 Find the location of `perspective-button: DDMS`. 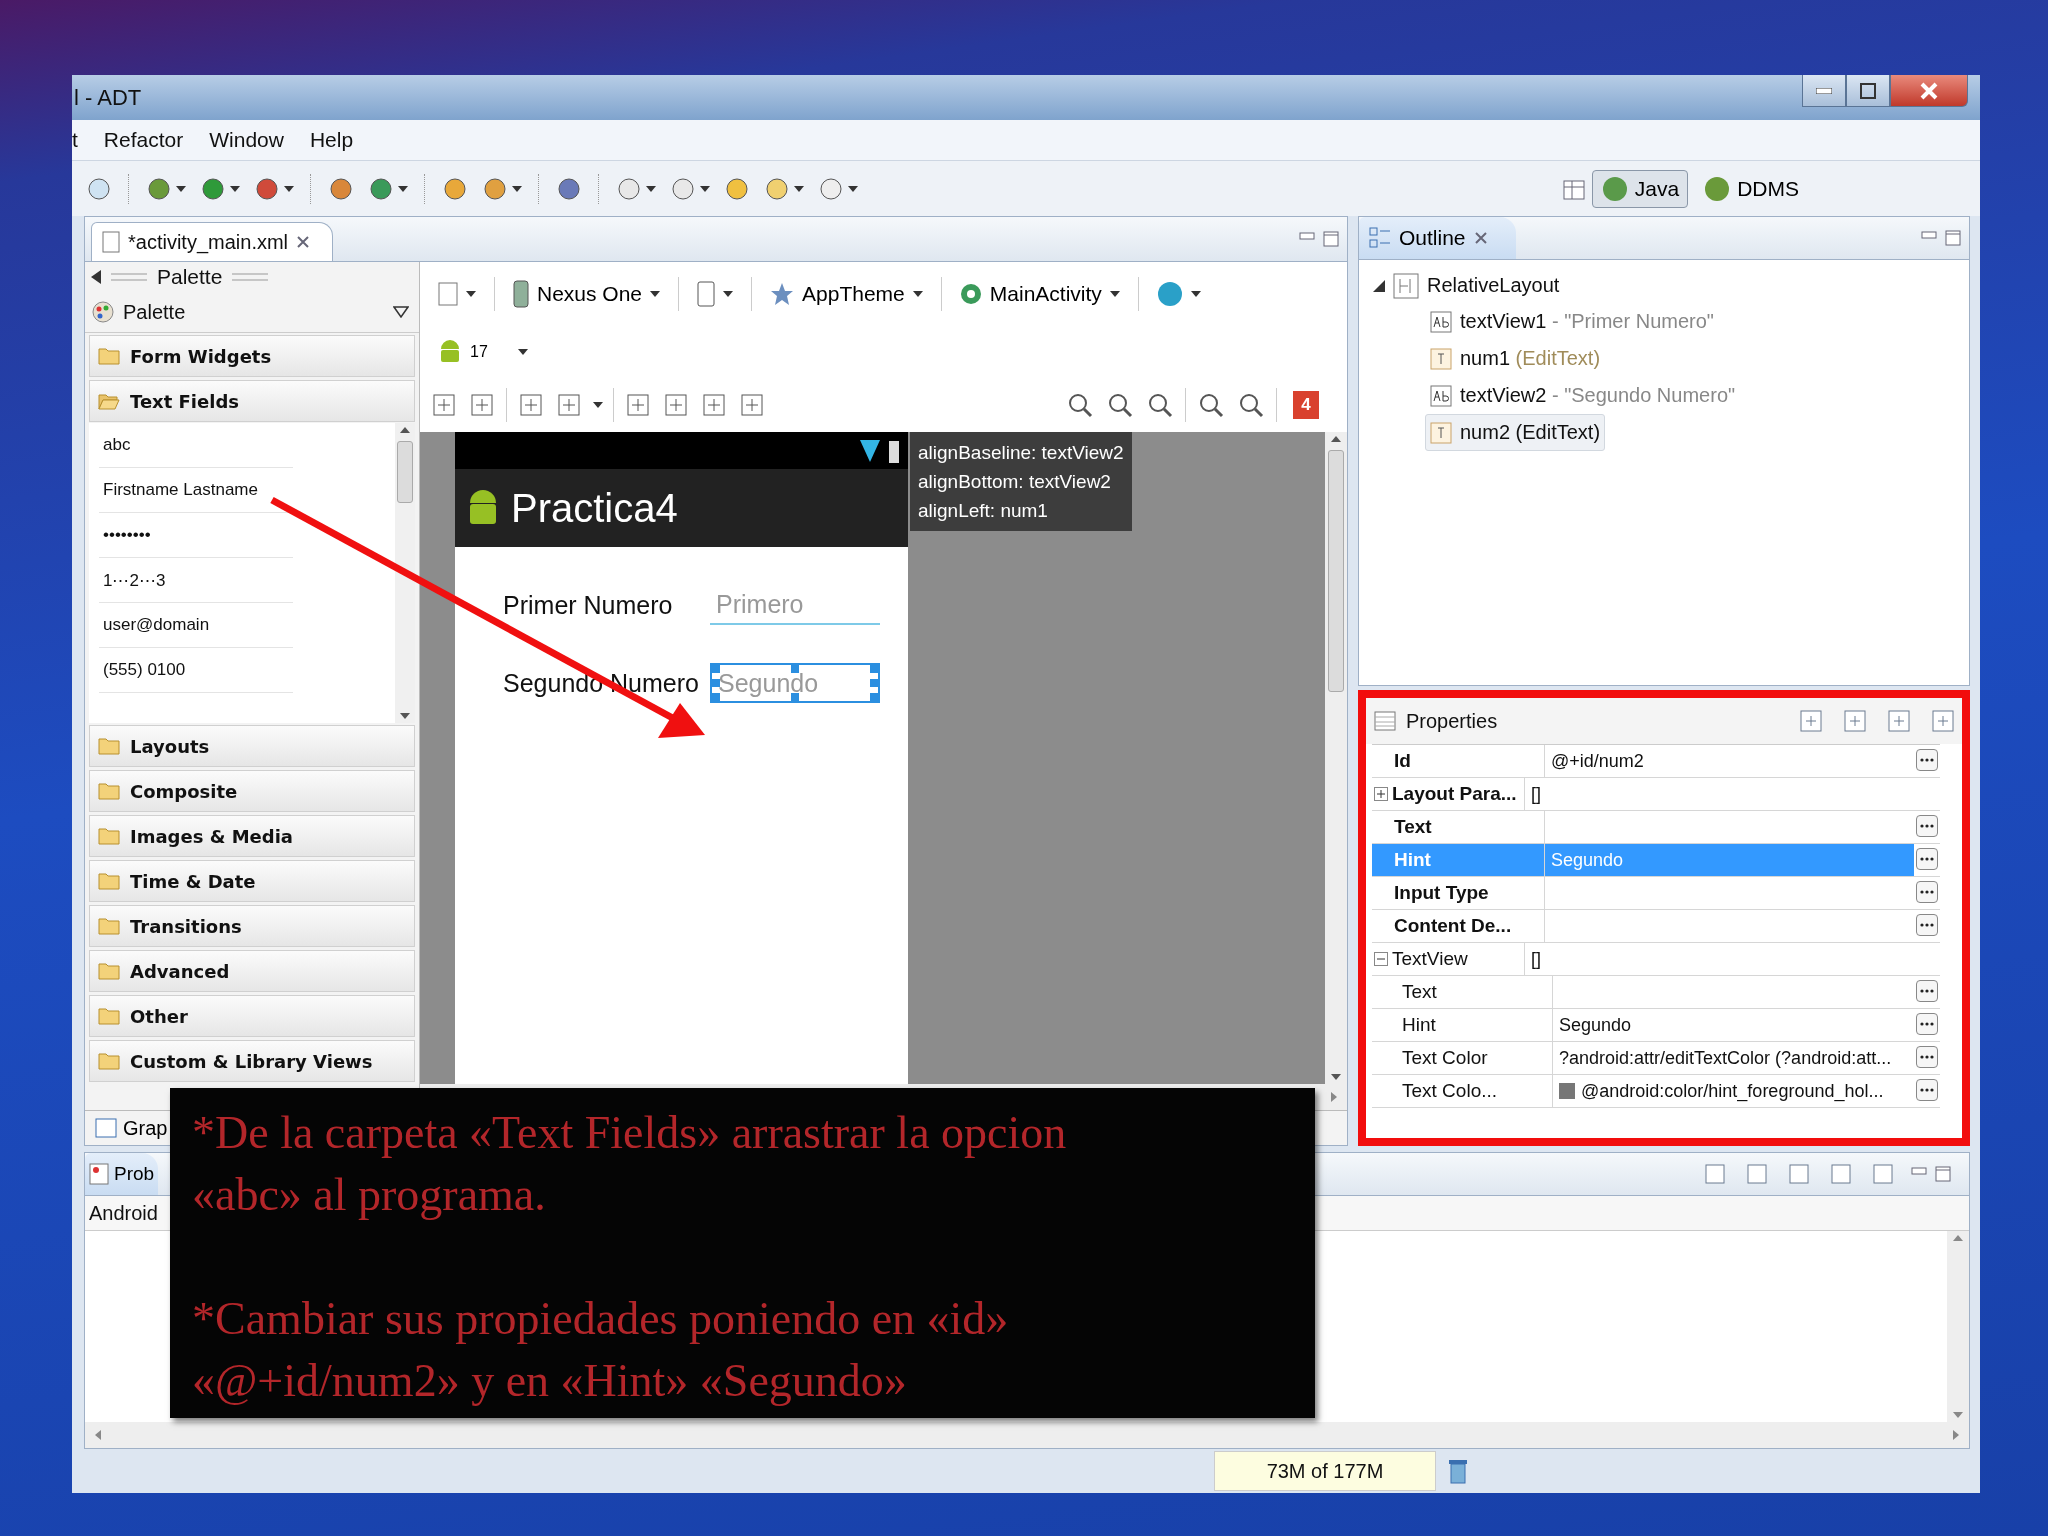

perspective-button: DDMS is located at coordinates (1751, 188).